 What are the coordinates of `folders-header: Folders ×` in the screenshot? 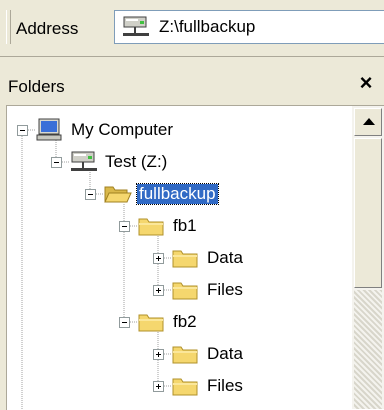 It's located at (192, 81).